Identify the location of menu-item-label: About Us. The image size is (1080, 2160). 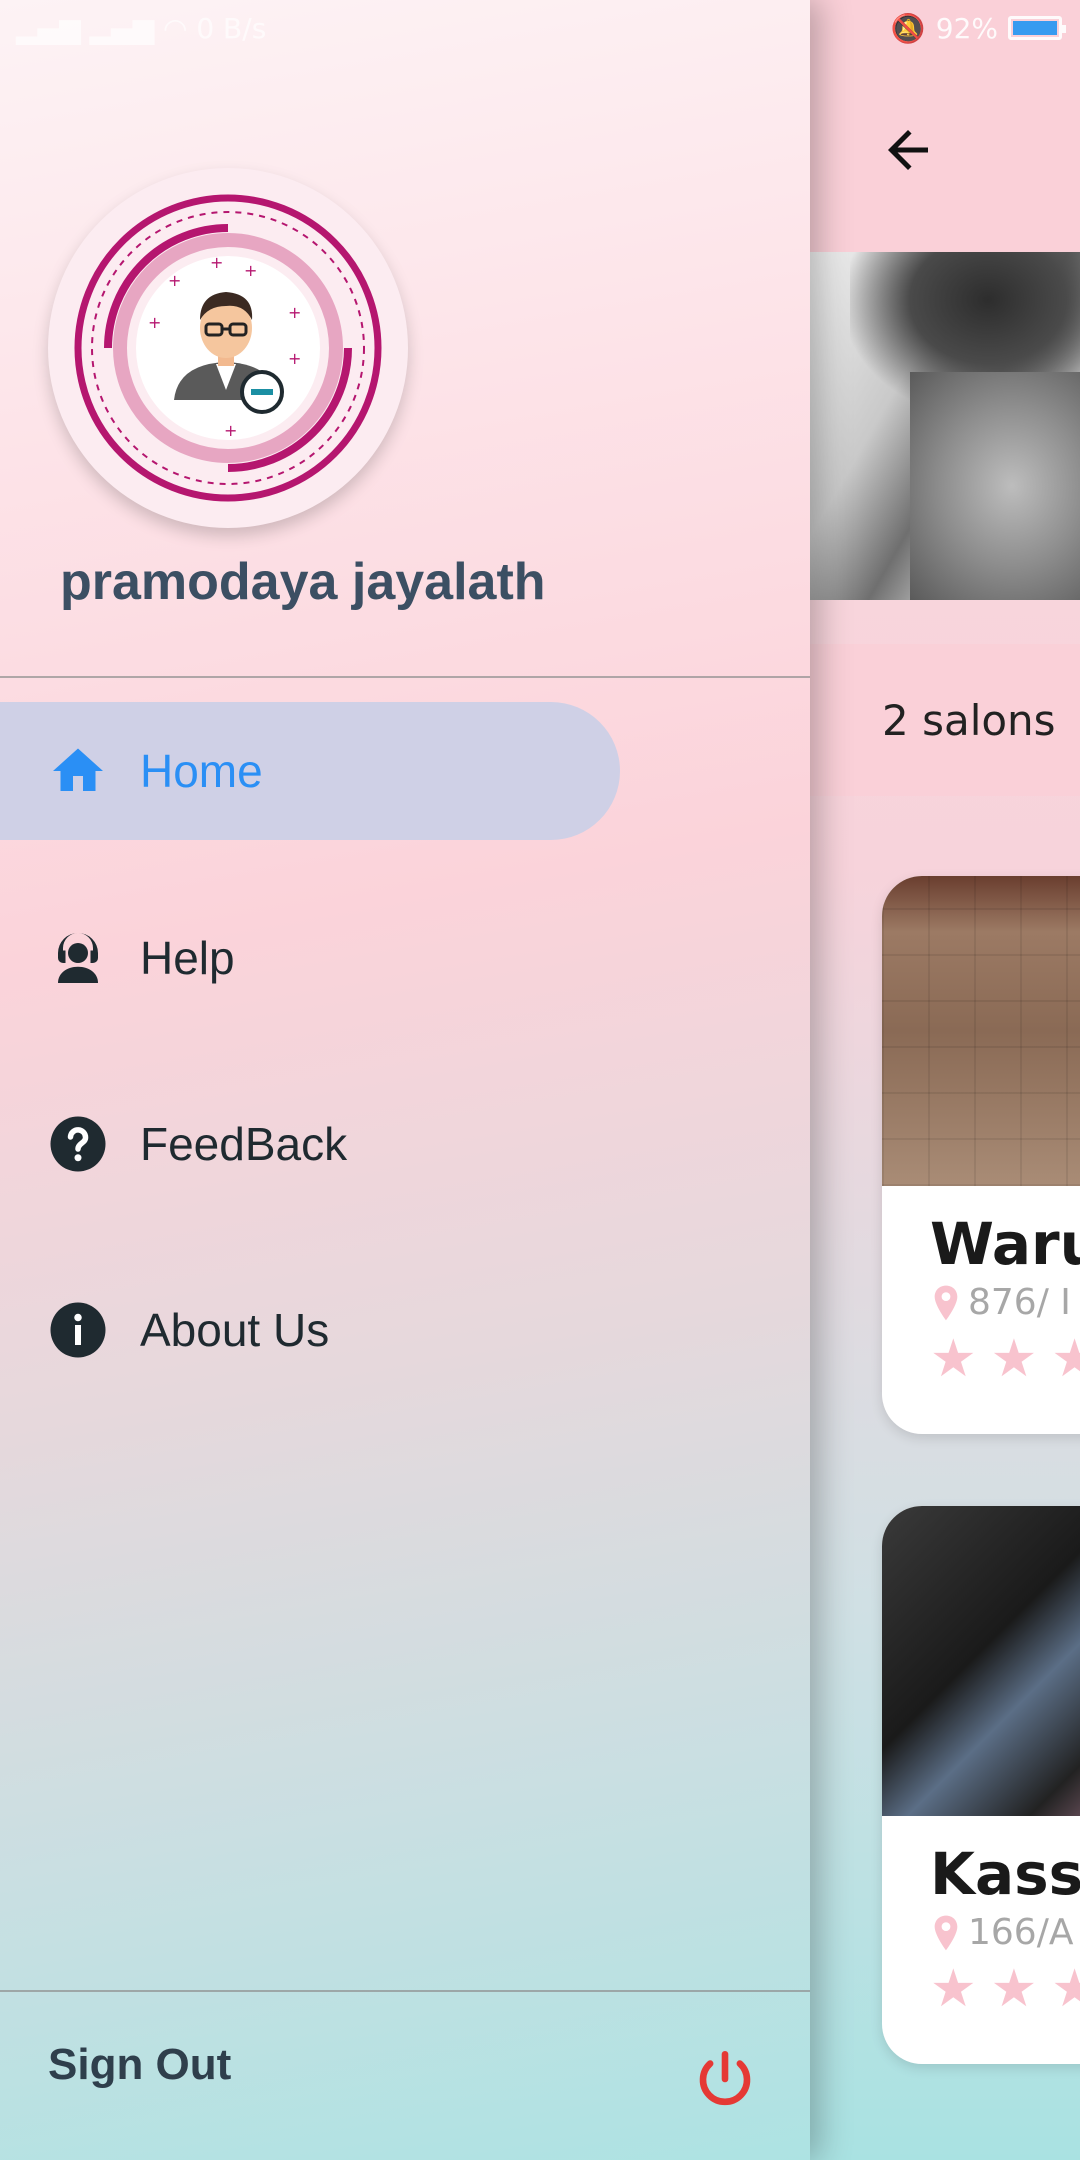
(235, 1330).